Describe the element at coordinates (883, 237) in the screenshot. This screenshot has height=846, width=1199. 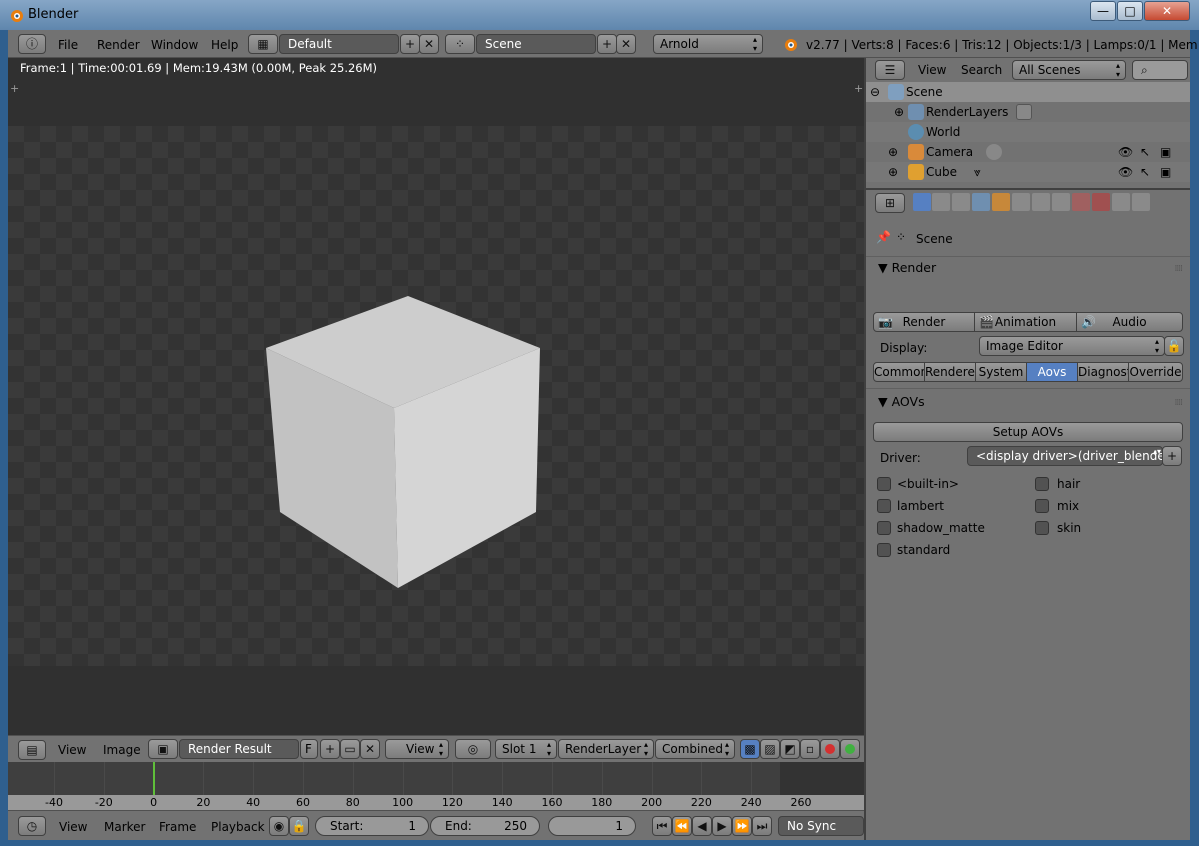
I see `pin-icon: 📌` at that location.